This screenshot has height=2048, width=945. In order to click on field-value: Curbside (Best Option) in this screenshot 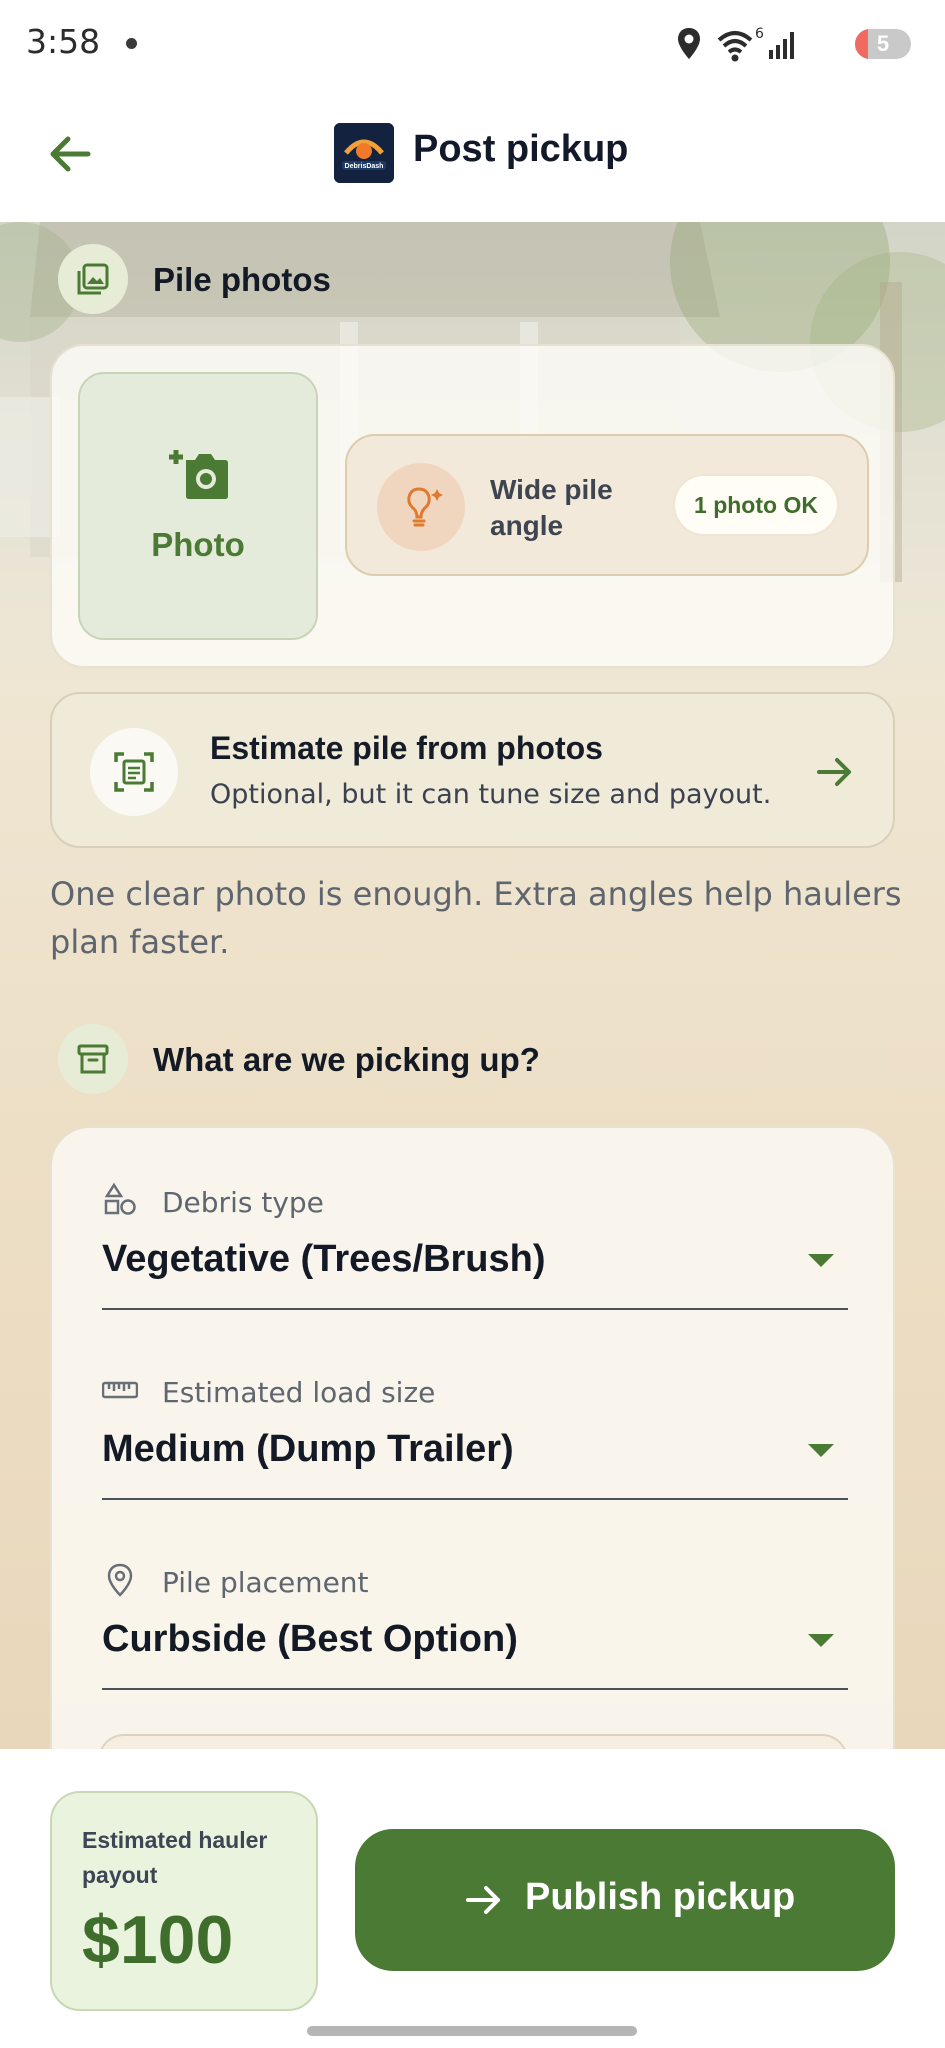, I will do `click(310, 1639)`.